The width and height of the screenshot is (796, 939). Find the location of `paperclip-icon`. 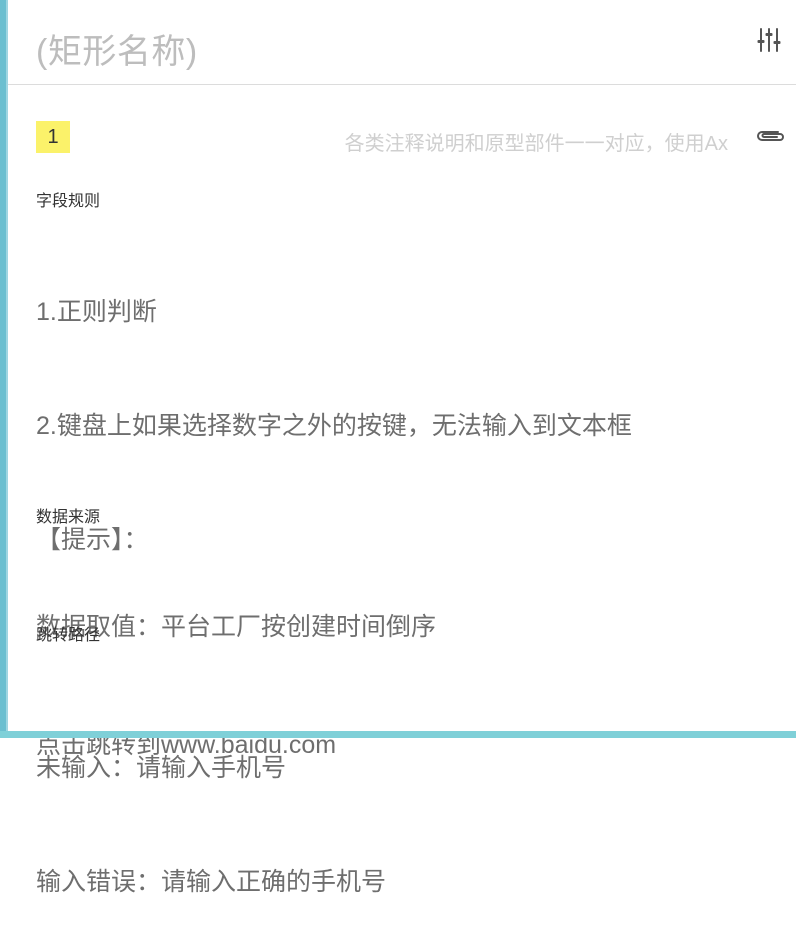

paperclip-icon is located at coordinates (770, 136).